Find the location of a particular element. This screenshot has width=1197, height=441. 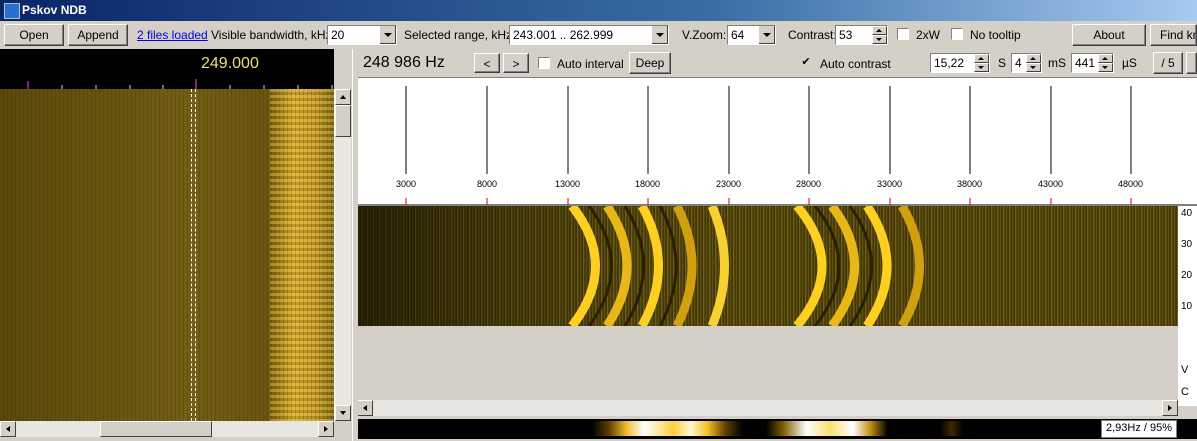

x2w-label: 2xW is located at coordinates (928, 35).